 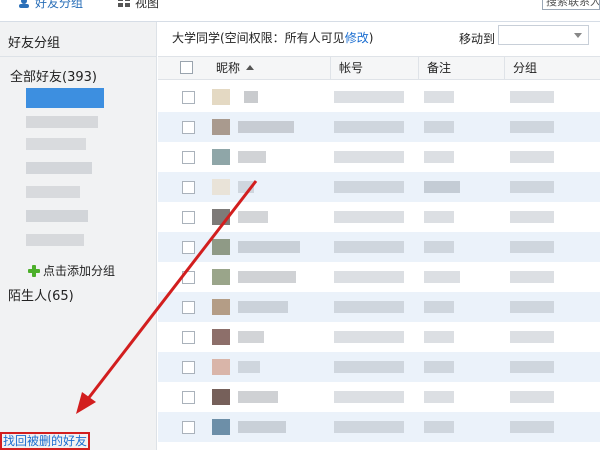 What do you see at coordinates (543, 35) in the screenshot?
I see `move-to-select` at bounding box center [543, 35].